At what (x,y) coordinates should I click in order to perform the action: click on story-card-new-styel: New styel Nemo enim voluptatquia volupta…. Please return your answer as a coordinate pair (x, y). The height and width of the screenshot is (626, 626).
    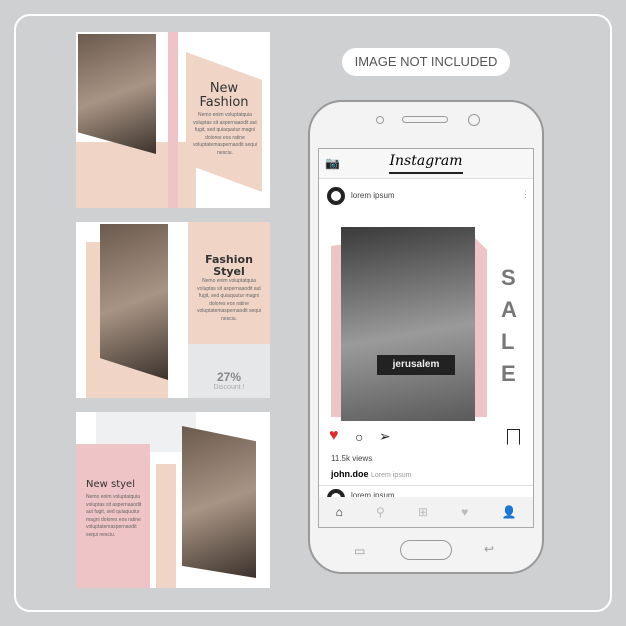
    Looking at the image, I should click on (173, 500).